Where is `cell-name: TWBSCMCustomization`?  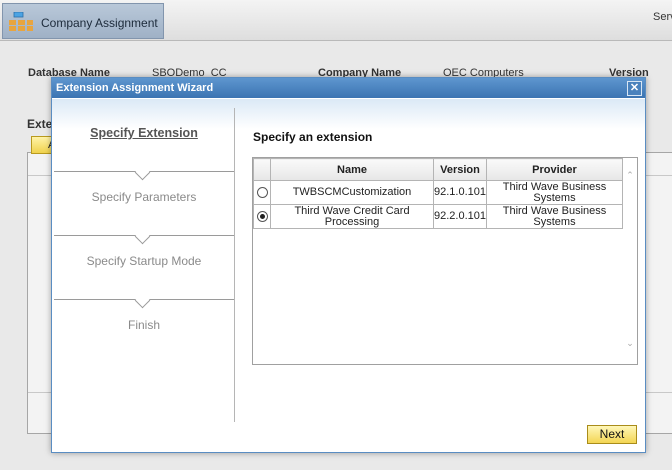
cell-name: TWBSCMCustomization is located at coordinates (352, 192).